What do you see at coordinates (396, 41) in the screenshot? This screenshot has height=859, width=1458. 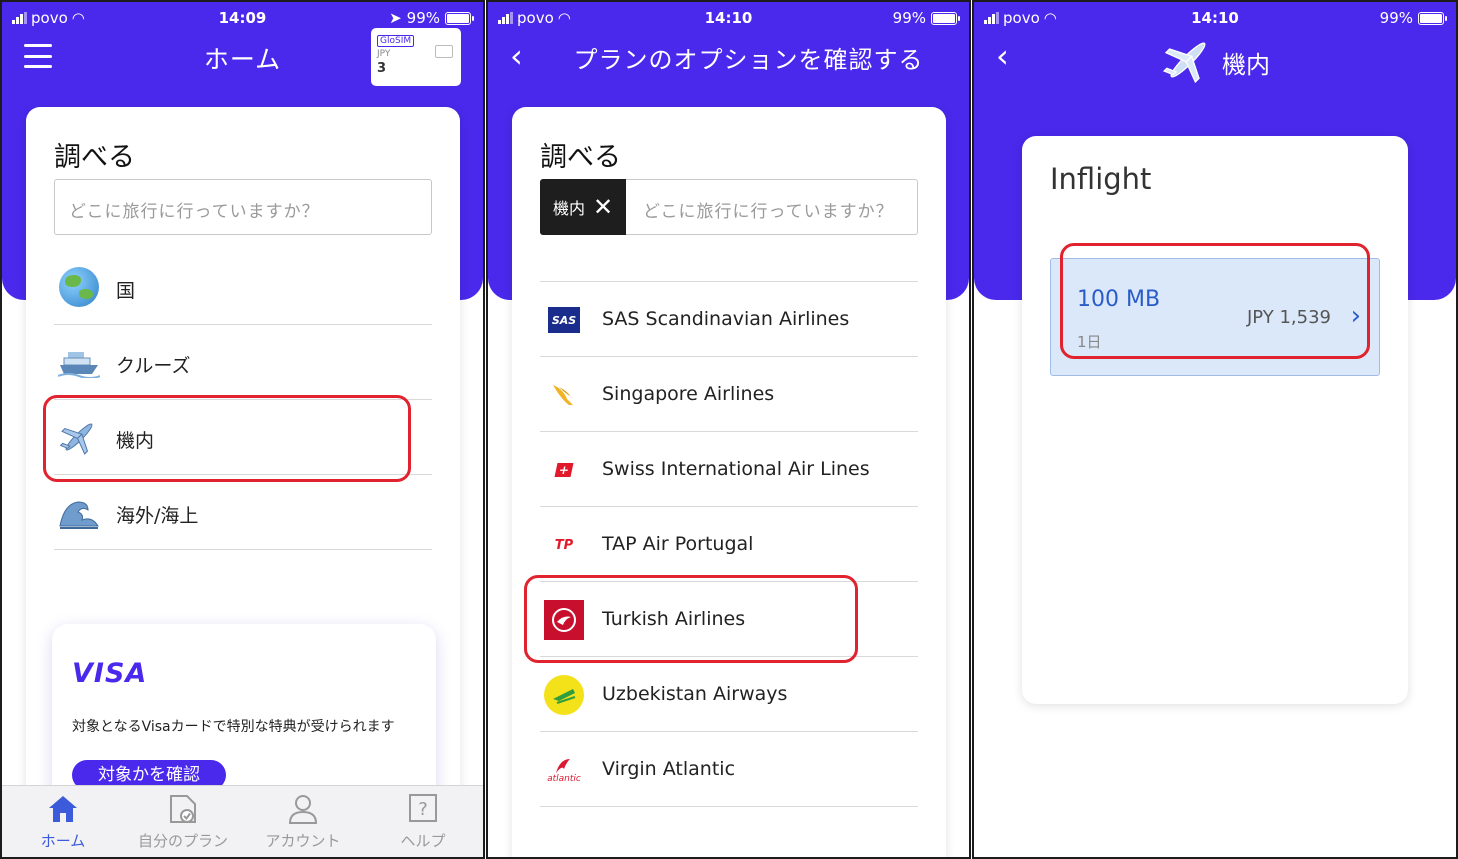 I see `sim-brand: GloSIM` at bounding box center [396, 41].